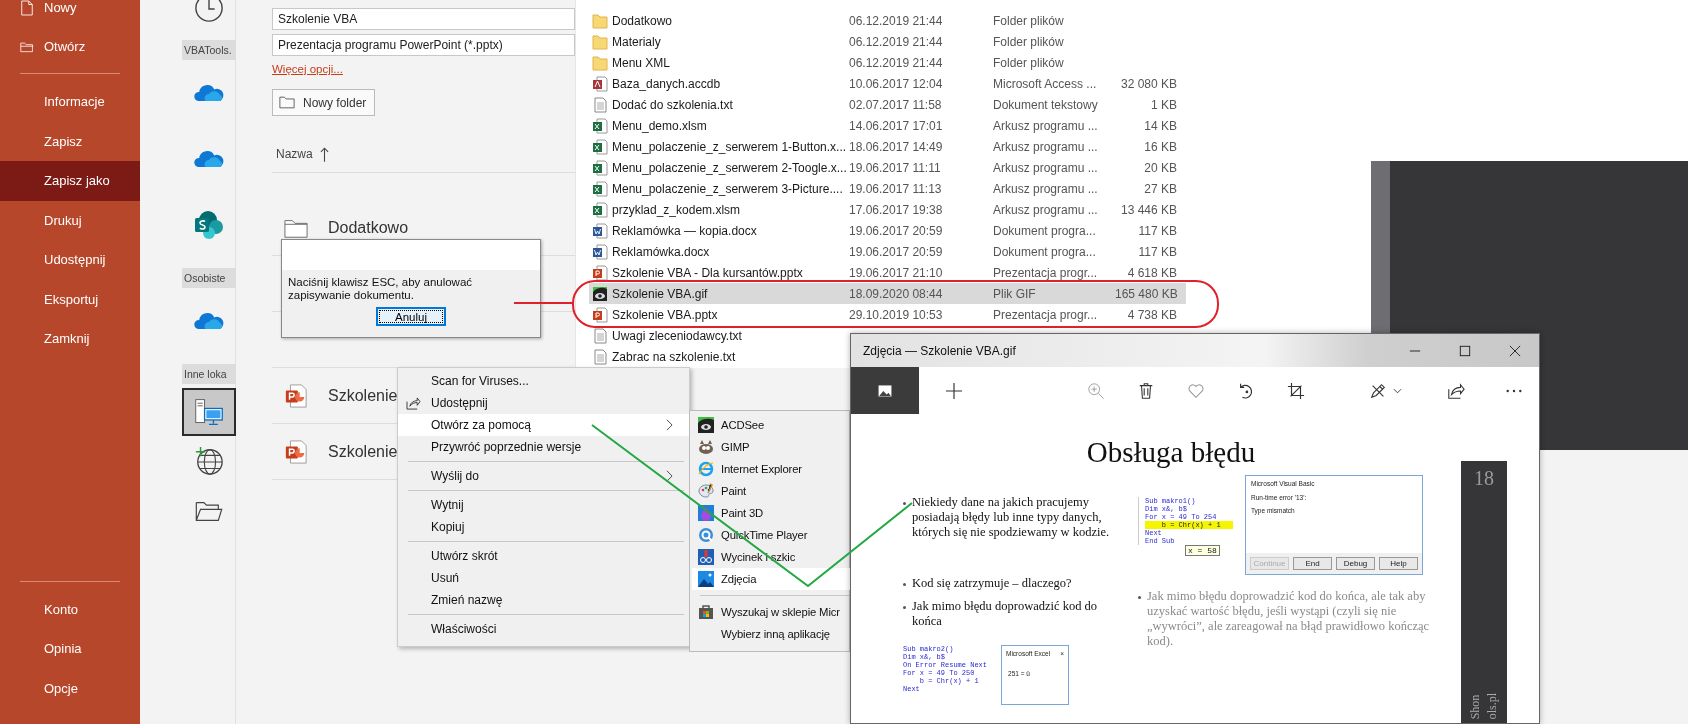  I want to click on file-row: Zabrac na szkolenie.txt, so click(709, 356).